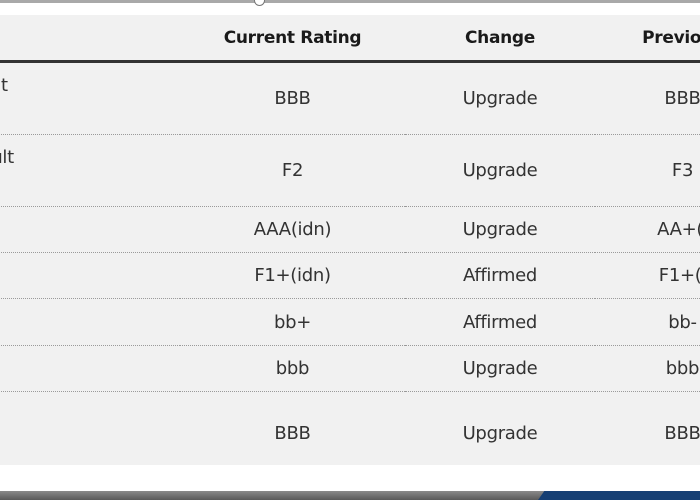  What do you see at coordinates (350, 1) in the screenshot?
I see `top-border-line` at bounding box center [350, 1].